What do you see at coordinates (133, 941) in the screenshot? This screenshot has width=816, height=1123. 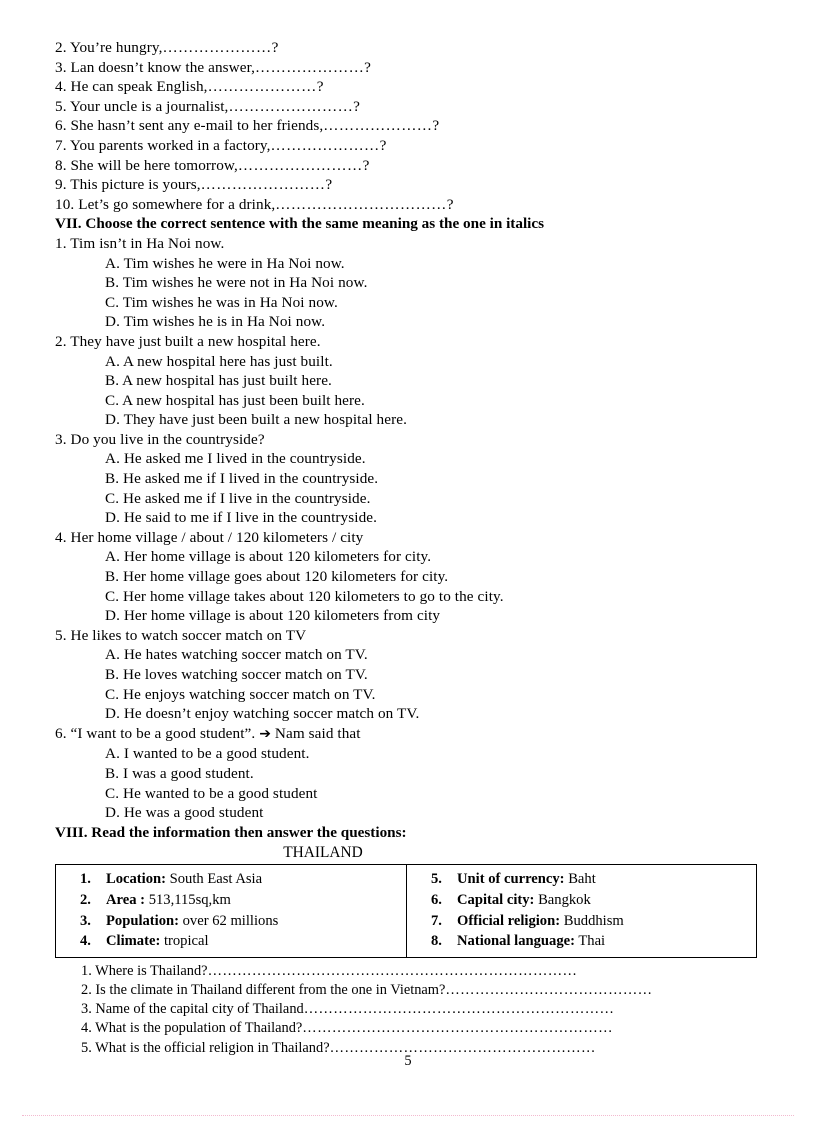 I see `fact-label: Climate:` at bounding box center [133, 941].